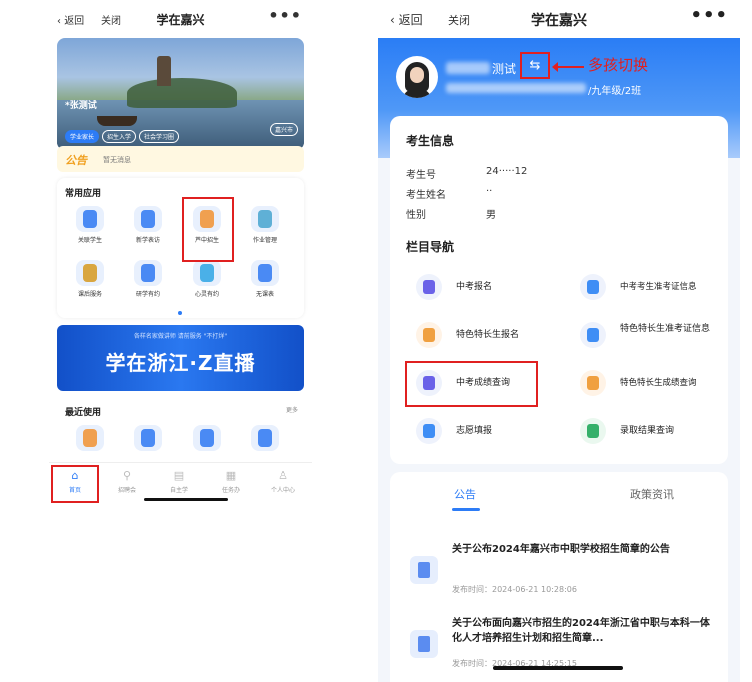 Image resolution: width=752 pixels, height=682 pixels. Describe the element at coordinates (491, 215) in the screenshot. I see `field-value: 男` at that location.